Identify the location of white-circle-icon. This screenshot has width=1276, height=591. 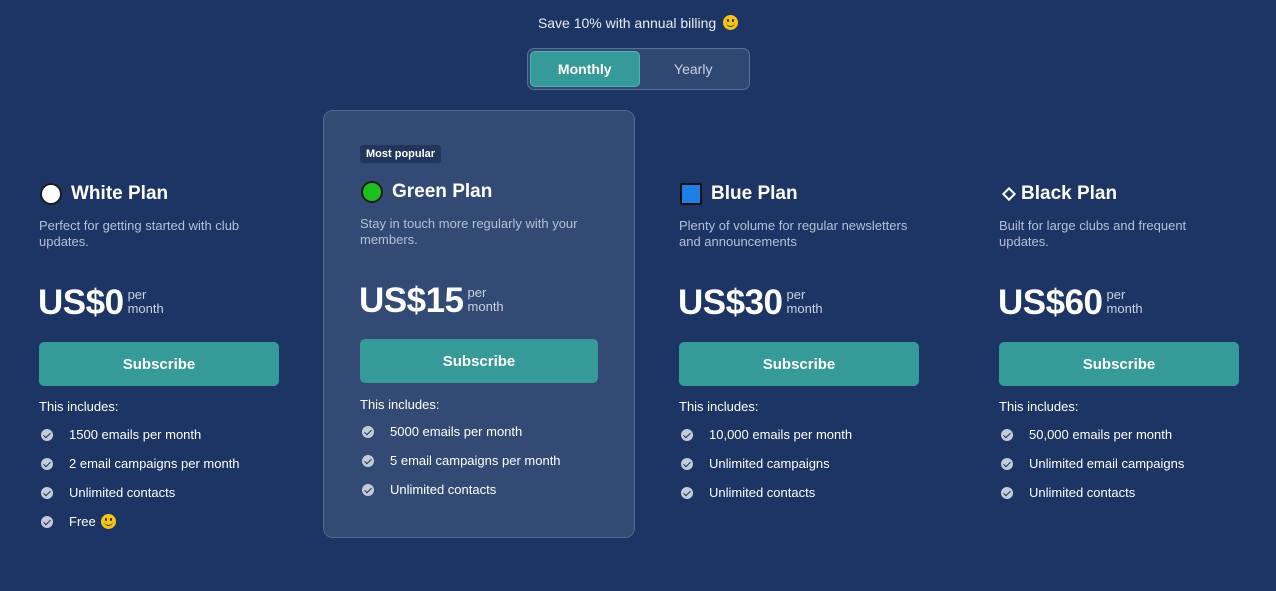
(51, 194).